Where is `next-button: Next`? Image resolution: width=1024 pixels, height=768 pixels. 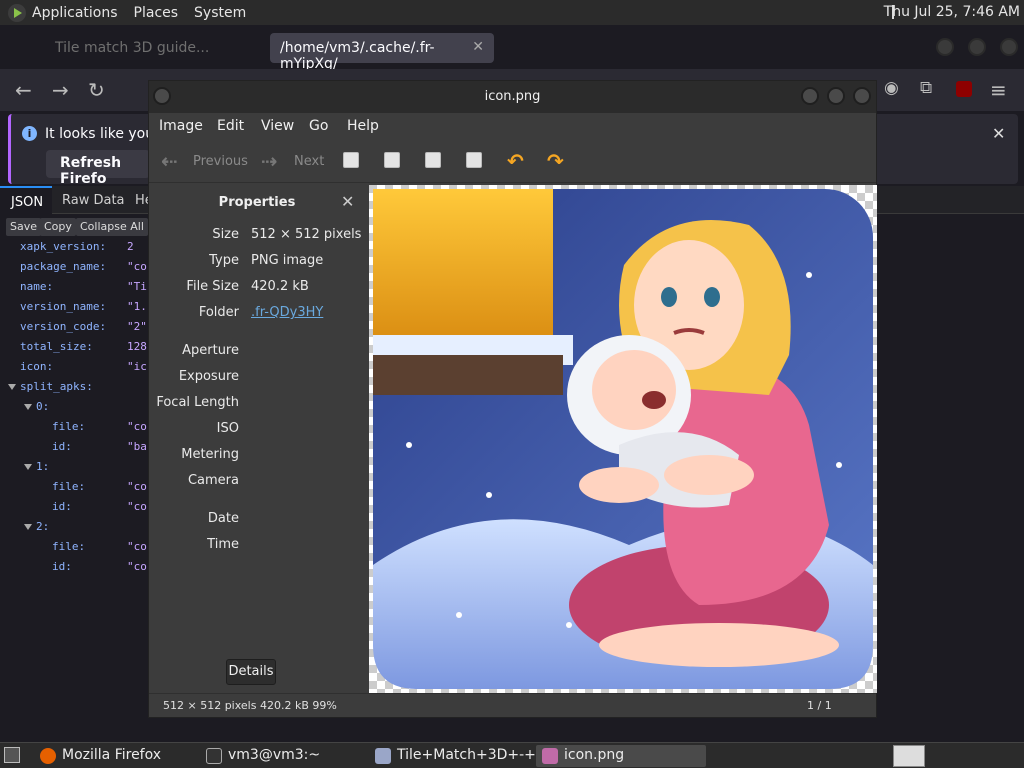 next-button: Next is located at coordinates (309, 161).